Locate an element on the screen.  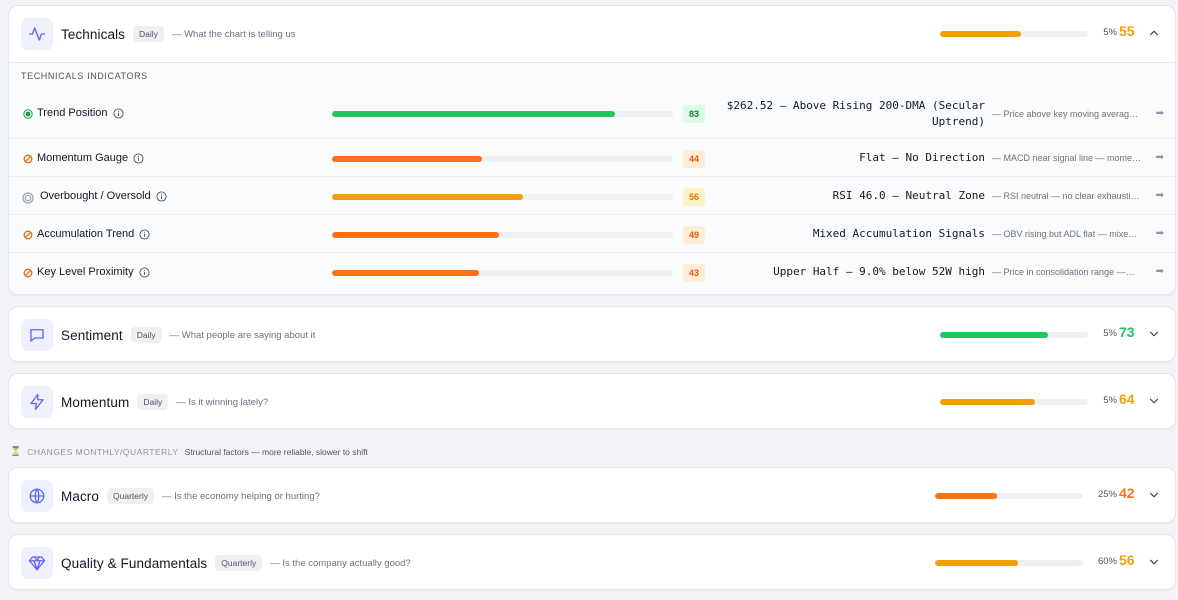
weight-label: 25% is located at coordinates (1107, 494).